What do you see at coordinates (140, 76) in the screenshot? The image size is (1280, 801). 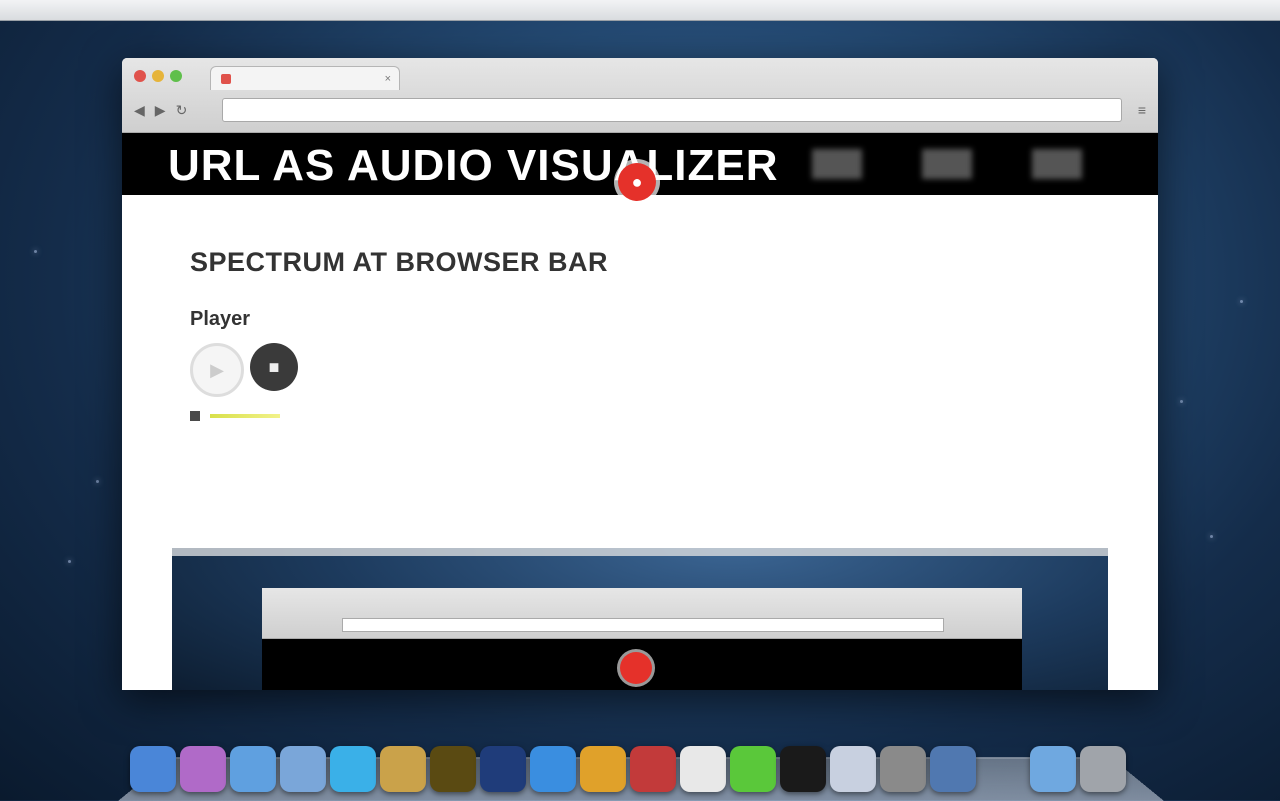 I see `close-window-button` at bounding box center [140, 76].